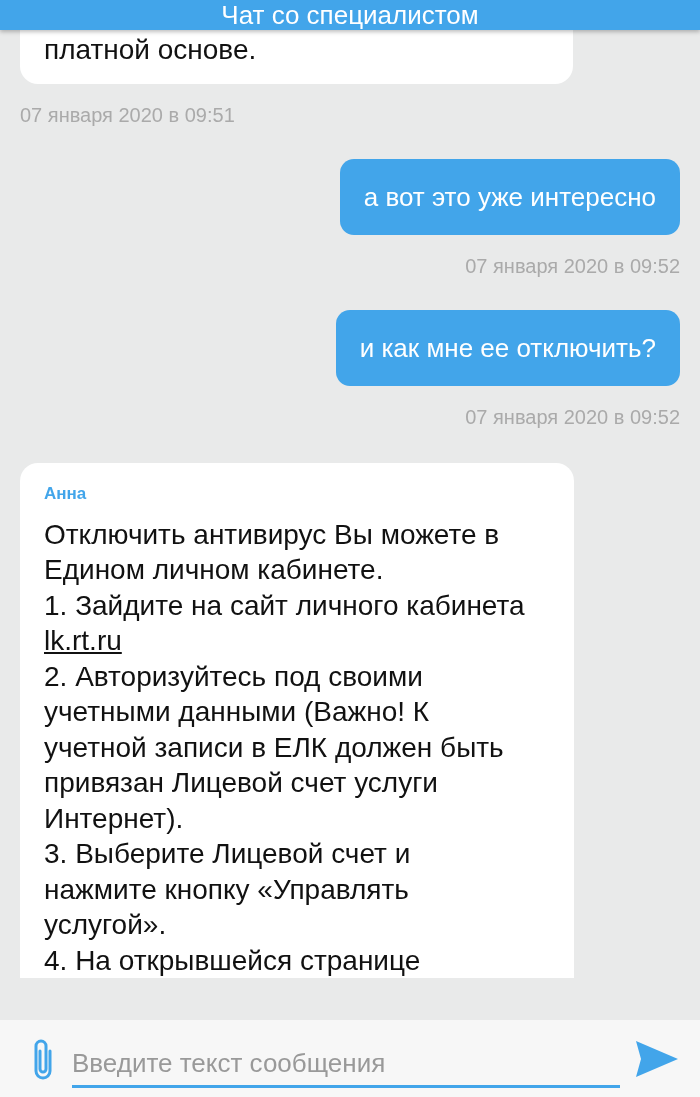 This screenshot has height=1097, width=700. Describe the element at coordinates (127, 115) in the screenshot. I see `message-time: 07 января 2020 в 09:51` at that location.